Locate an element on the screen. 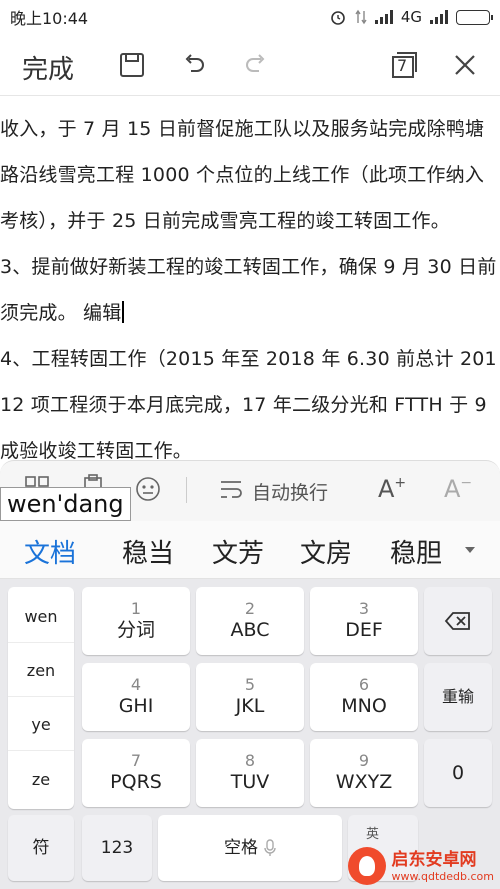  key-number: 7 is located at coordinates (136, 760).